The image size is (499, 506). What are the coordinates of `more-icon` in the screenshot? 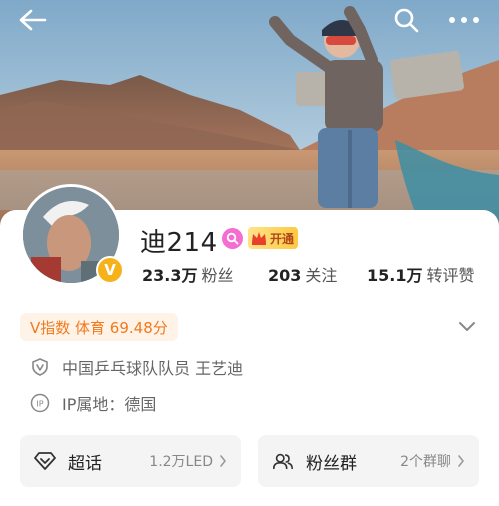 It's located at (464, 20).